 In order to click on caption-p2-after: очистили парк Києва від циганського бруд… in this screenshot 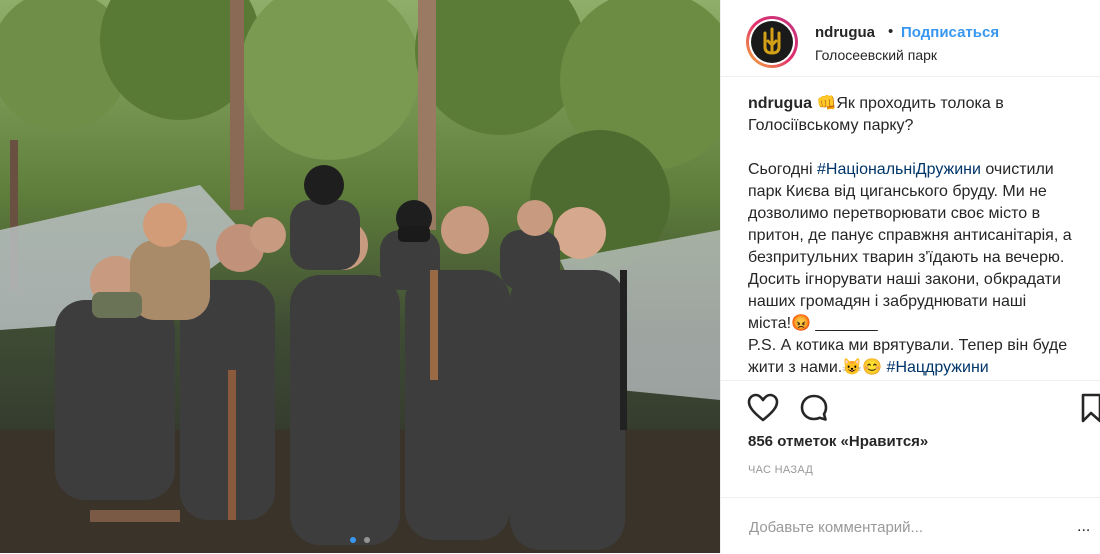, I will do `click(910, 246)`.